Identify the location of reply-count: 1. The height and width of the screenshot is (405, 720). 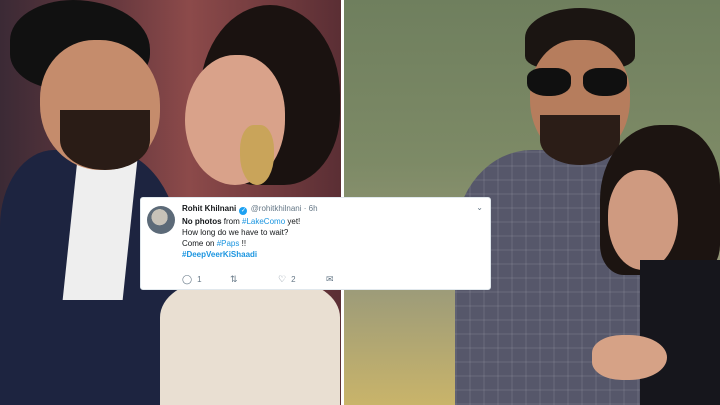
(199, 279).